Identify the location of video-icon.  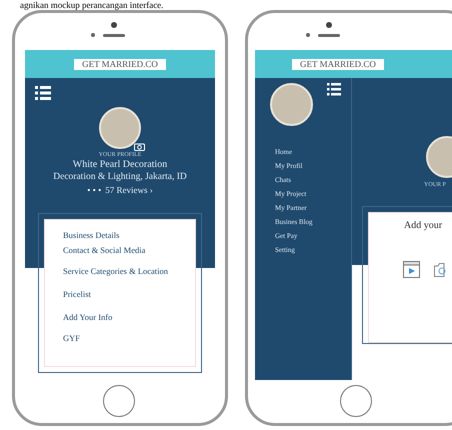
(411, 269).